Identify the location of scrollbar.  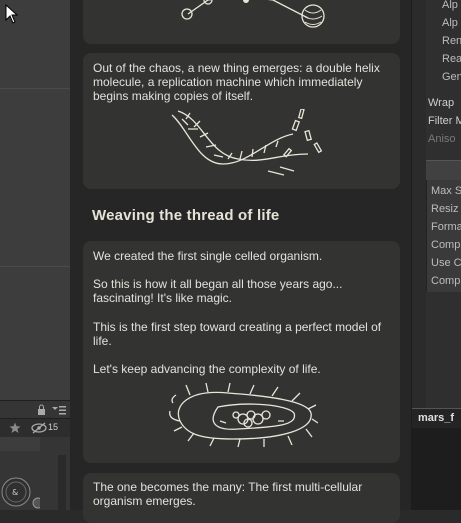
(62, 482).